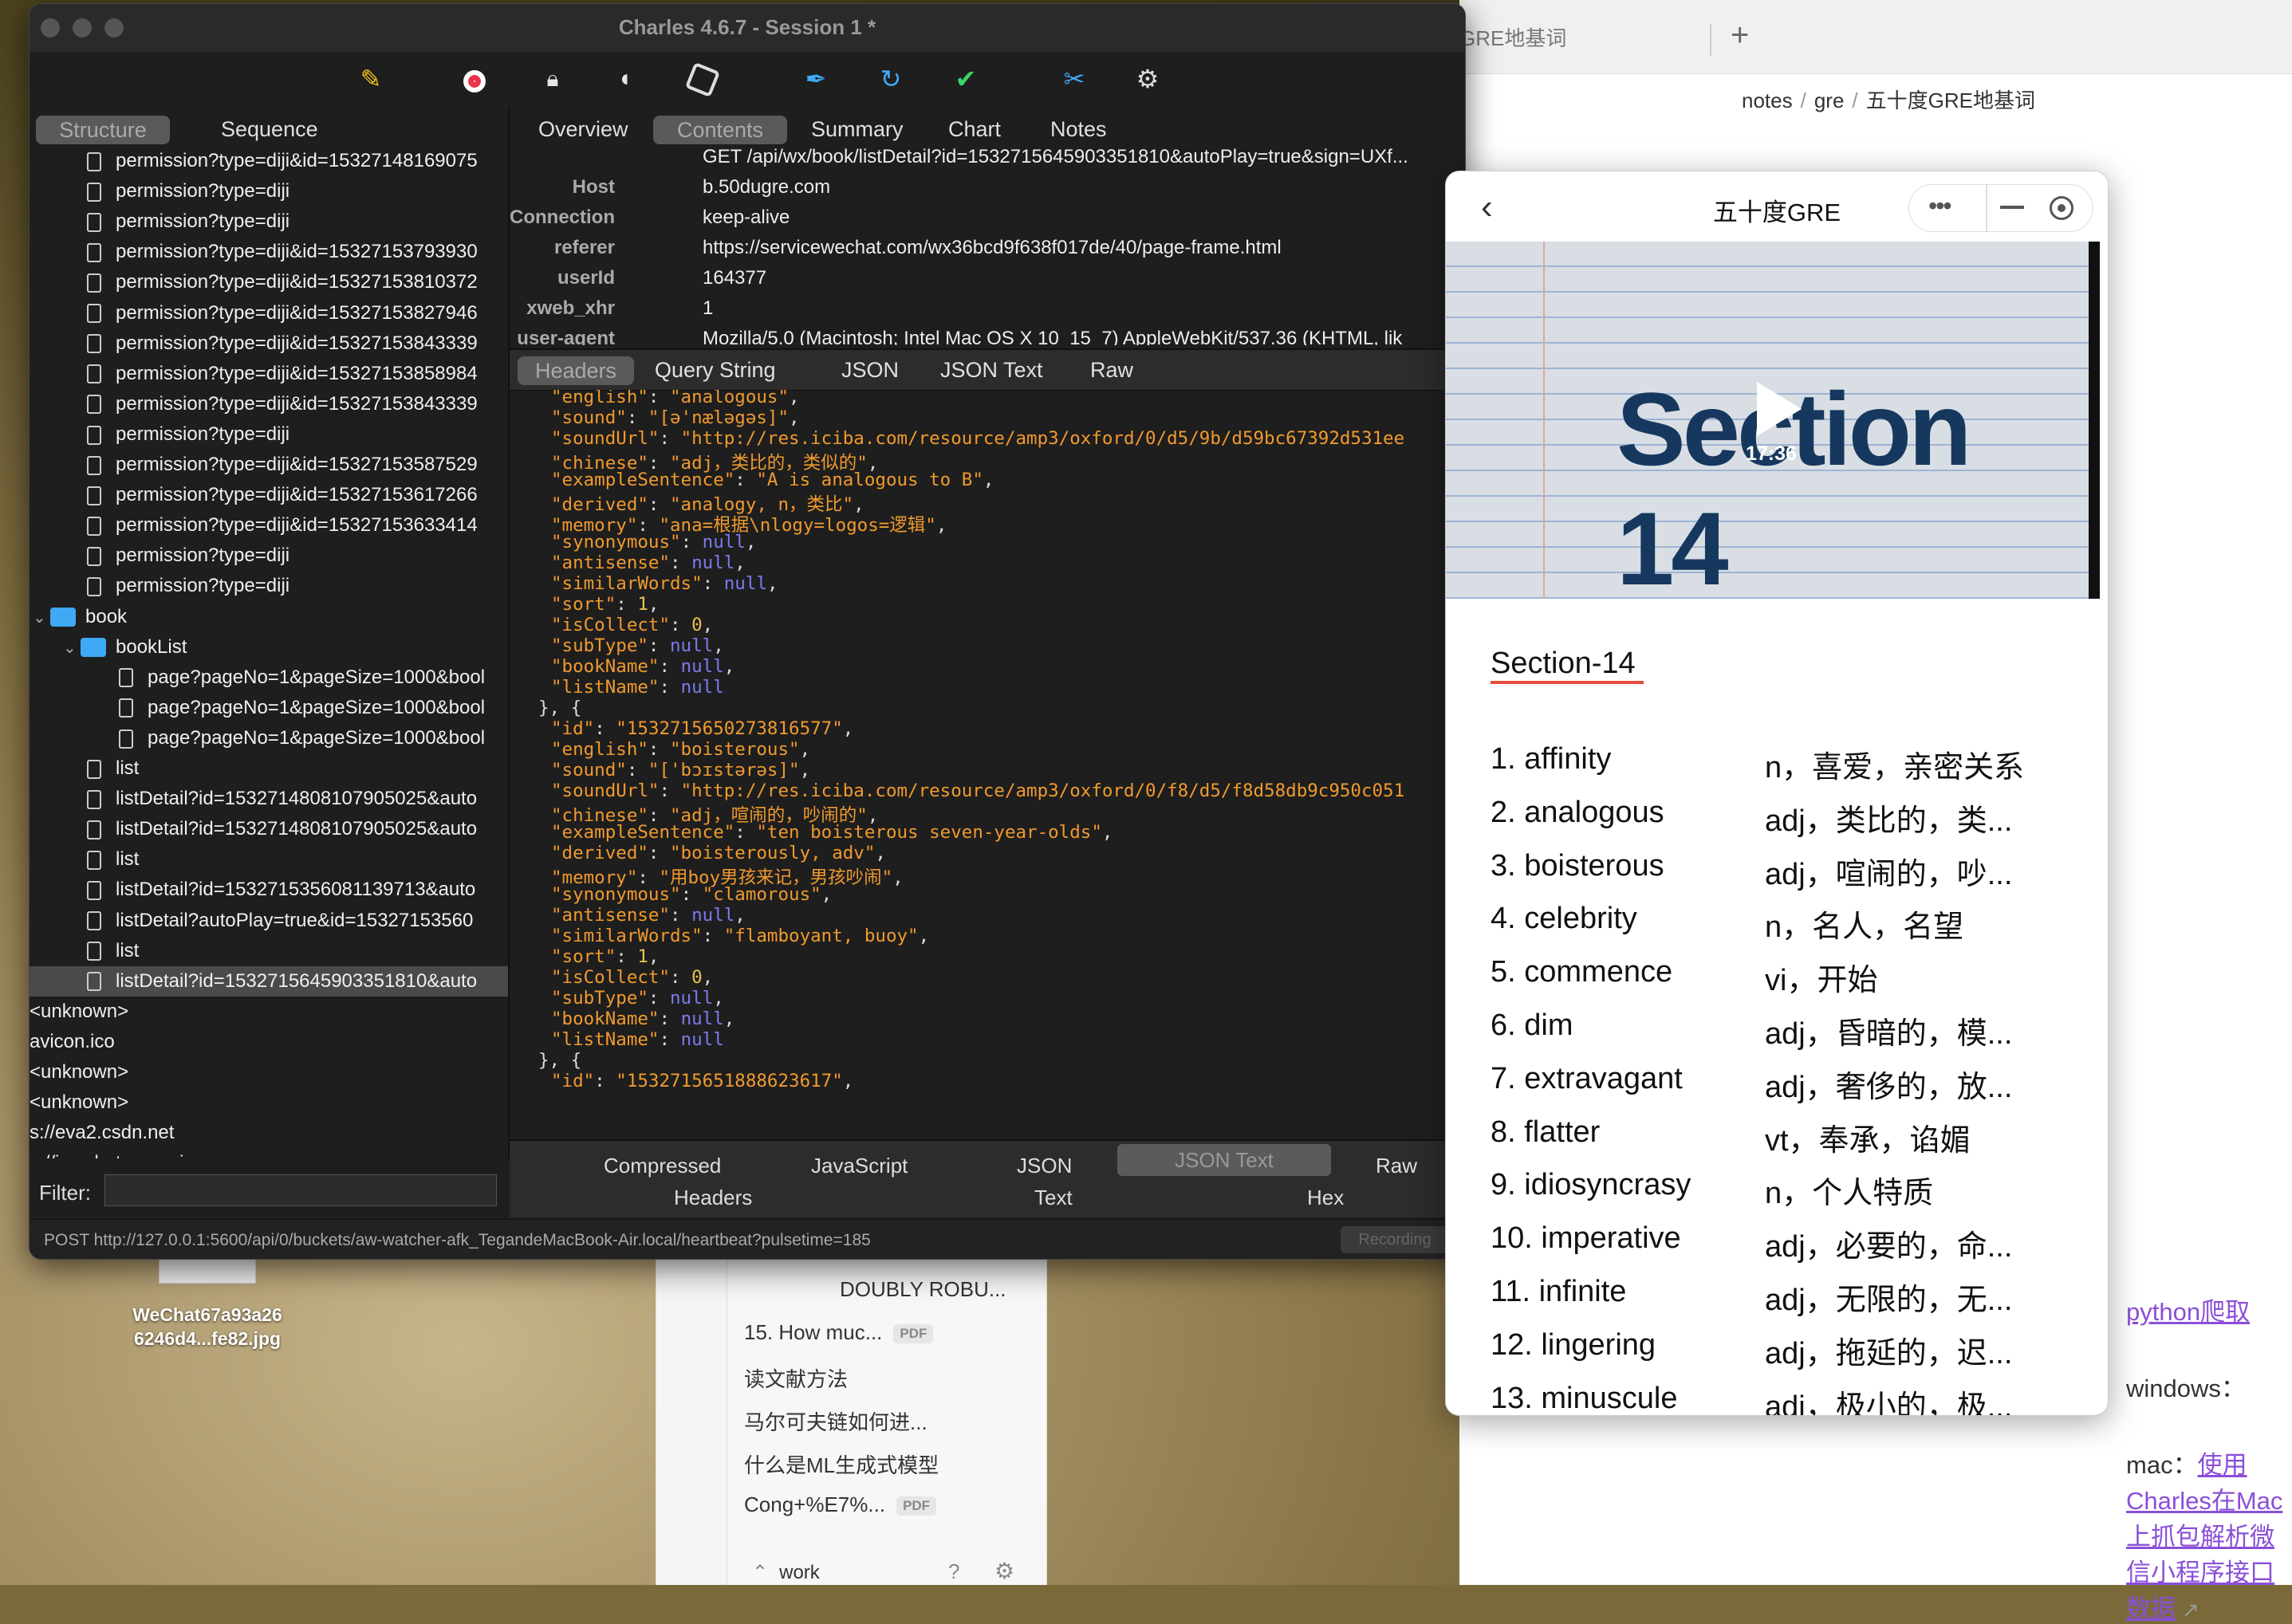 This screenshot has height=1624, width=2292. I want to click on list-item: Cong+%E7%... PDF, so click(840, 1505).